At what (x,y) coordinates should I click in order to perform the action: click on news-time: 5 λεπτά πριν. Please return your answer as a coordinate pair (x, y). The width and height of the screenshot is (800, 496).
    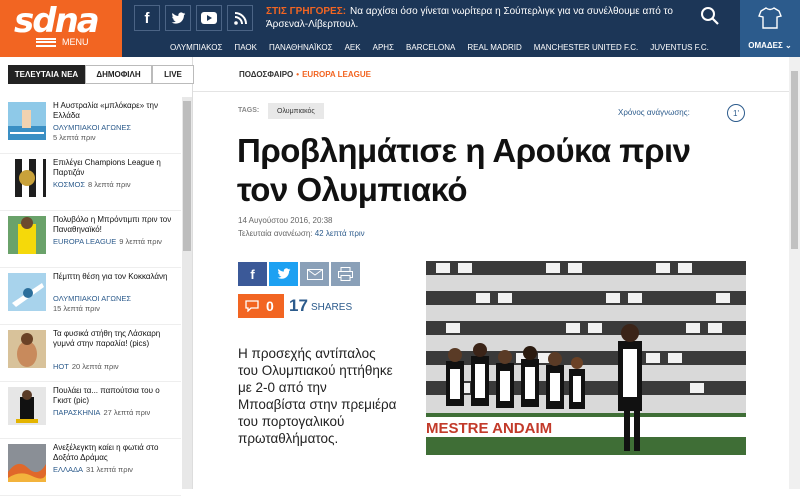
    Looking at the image, I should click on (74, 137).